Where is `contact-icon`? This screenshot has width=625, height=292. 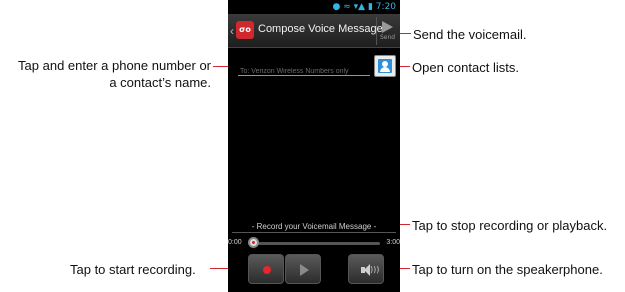
contact-icon is located at coordinates (385, 66).